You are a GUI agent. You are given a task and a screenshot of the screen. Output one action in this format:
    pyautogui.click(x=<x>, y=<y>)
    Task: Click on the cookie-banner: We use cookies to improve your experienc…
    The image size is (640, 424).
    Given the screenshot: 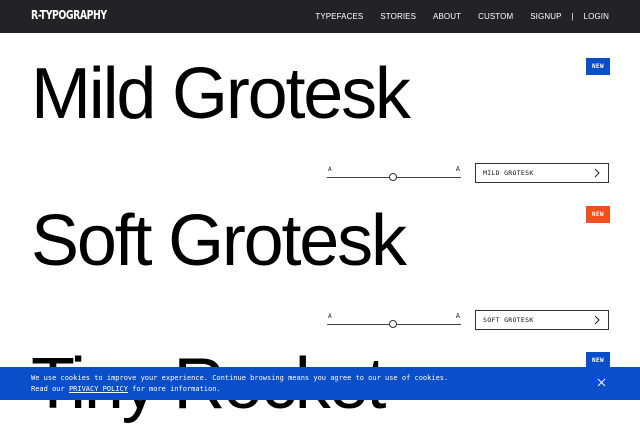 What is the action you would take?
    pyautogui.click(x=320, y=383)
    